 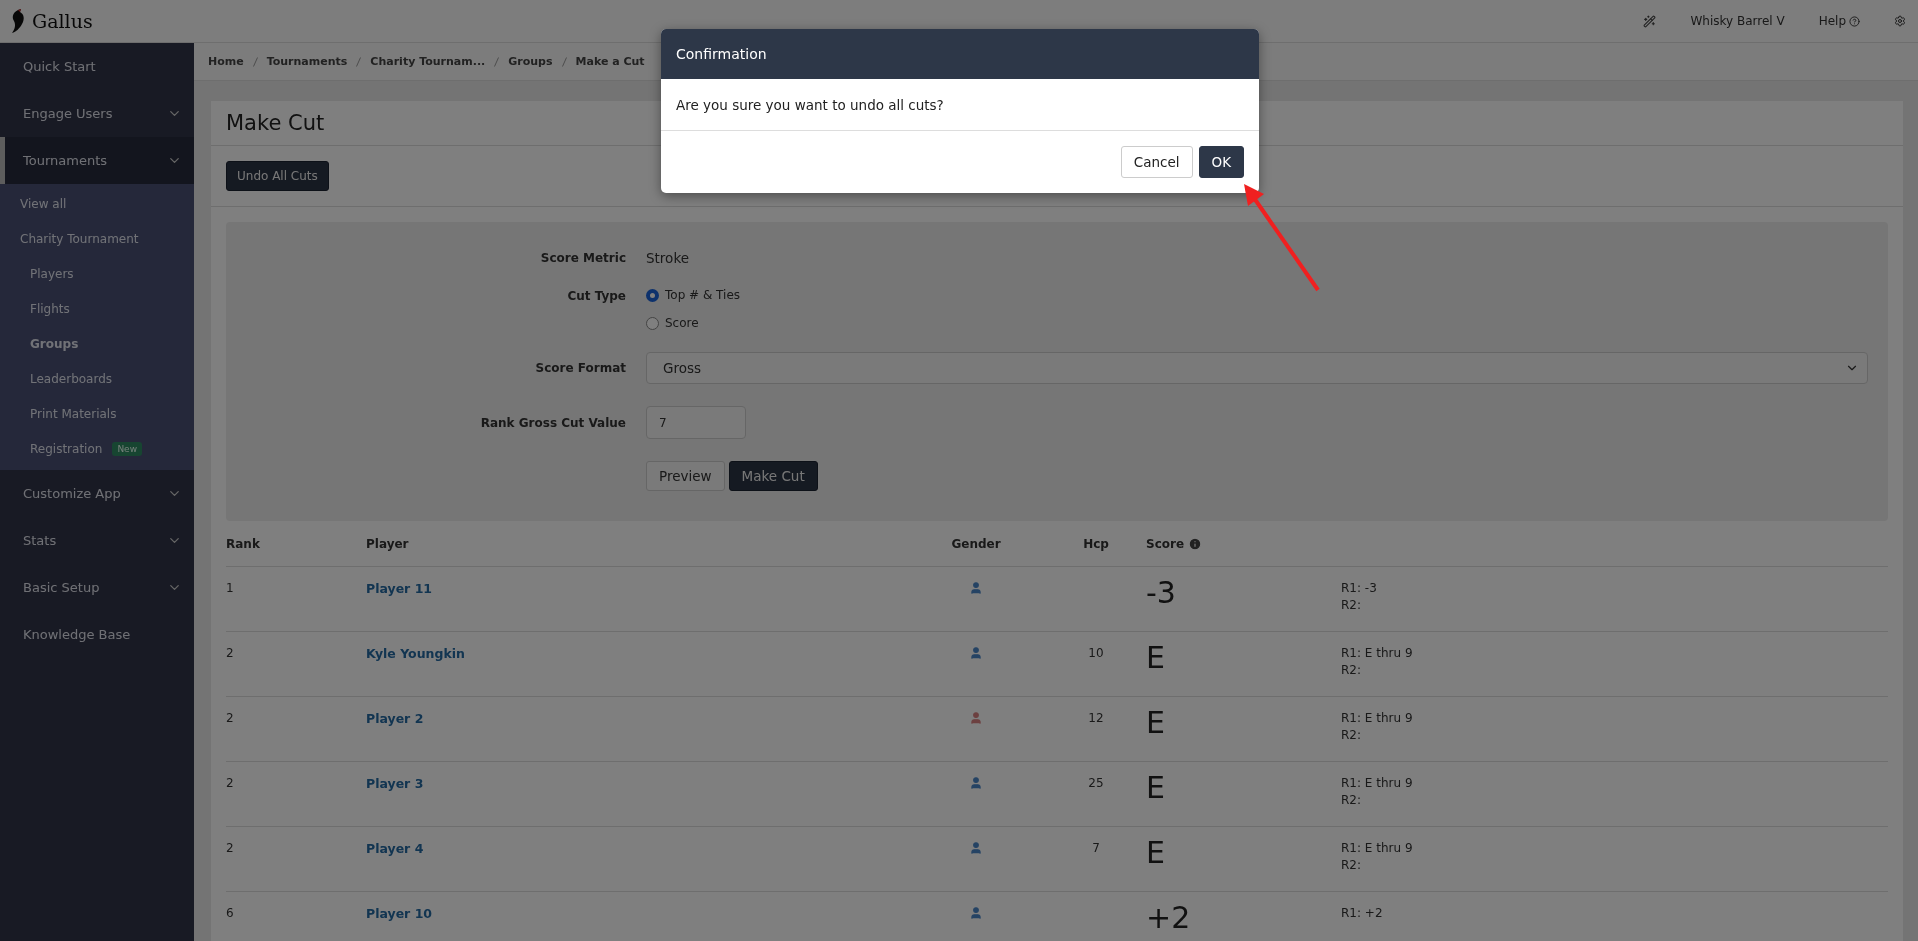 What do you see at coordinates (415, 646) in the screenshot?
I see `player-link: Kyle Youngkin` at bounding box center [415, 646].